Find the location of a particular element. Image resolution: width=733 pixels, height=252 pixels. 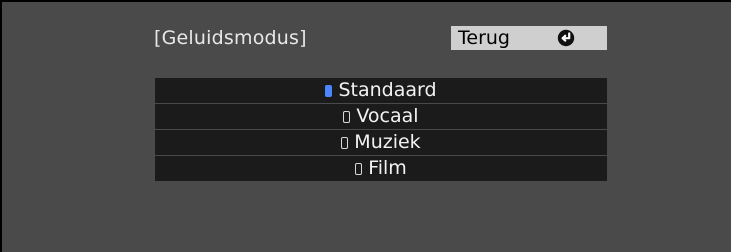

option-muziek: Muziek is located at coordinates (381, 143).